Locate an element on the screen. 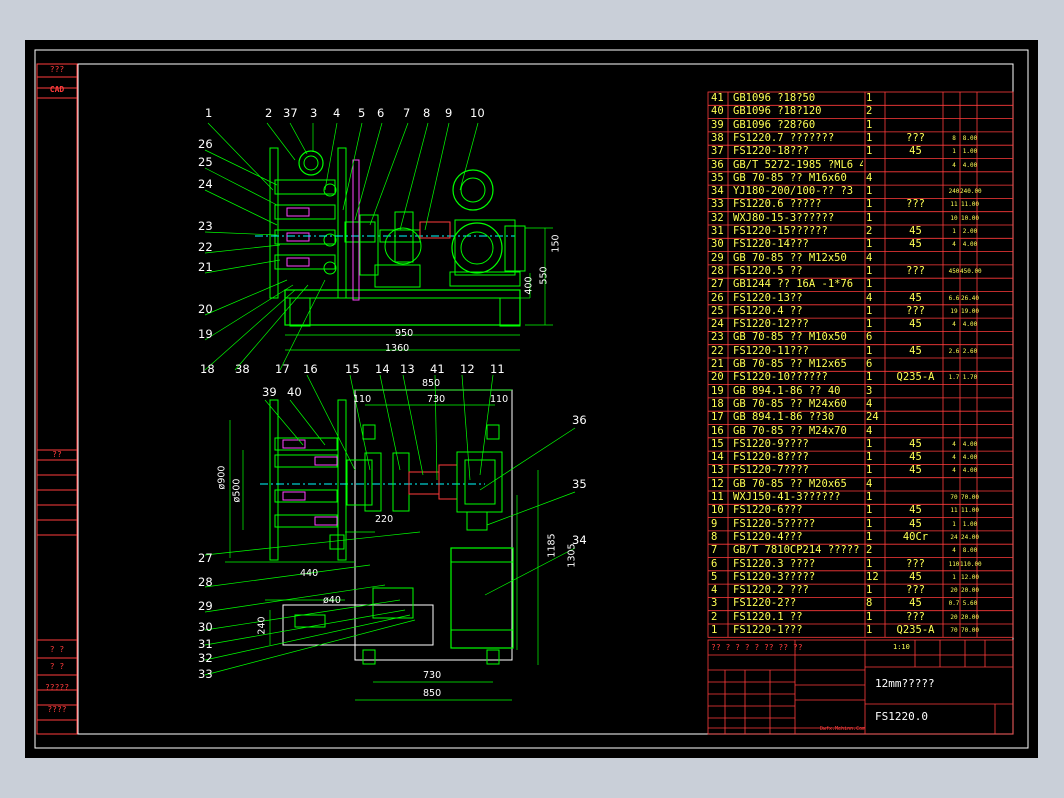 Image resolution: width=1064 pixels, height=798 pixels. dimension-label: ø500 is located at coordinates (237, 490).